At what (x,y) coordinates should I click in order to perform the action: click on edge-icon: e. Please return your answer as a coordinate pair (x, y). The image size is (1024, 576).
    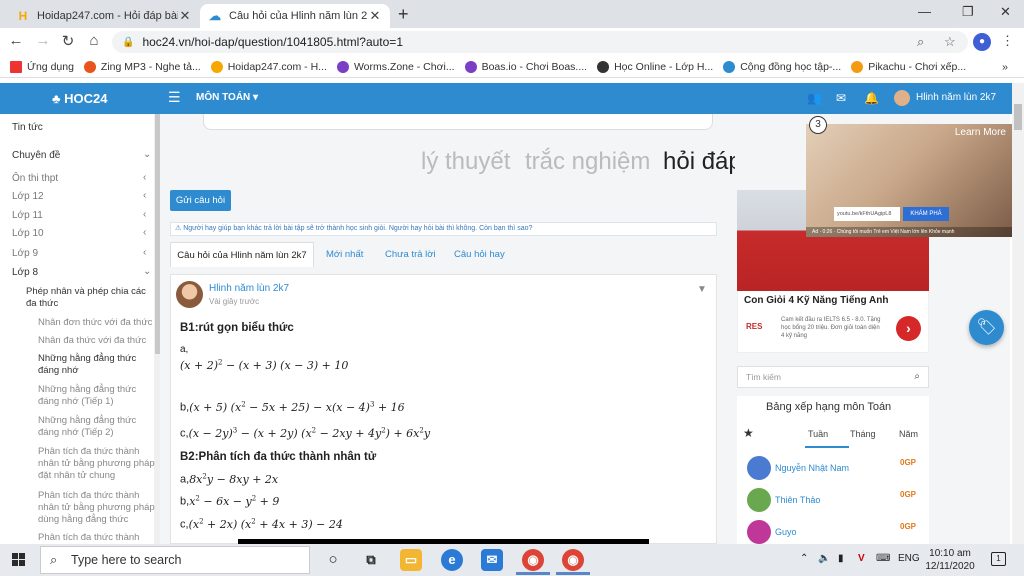
    Looking at the image, I should click on (452, 560).